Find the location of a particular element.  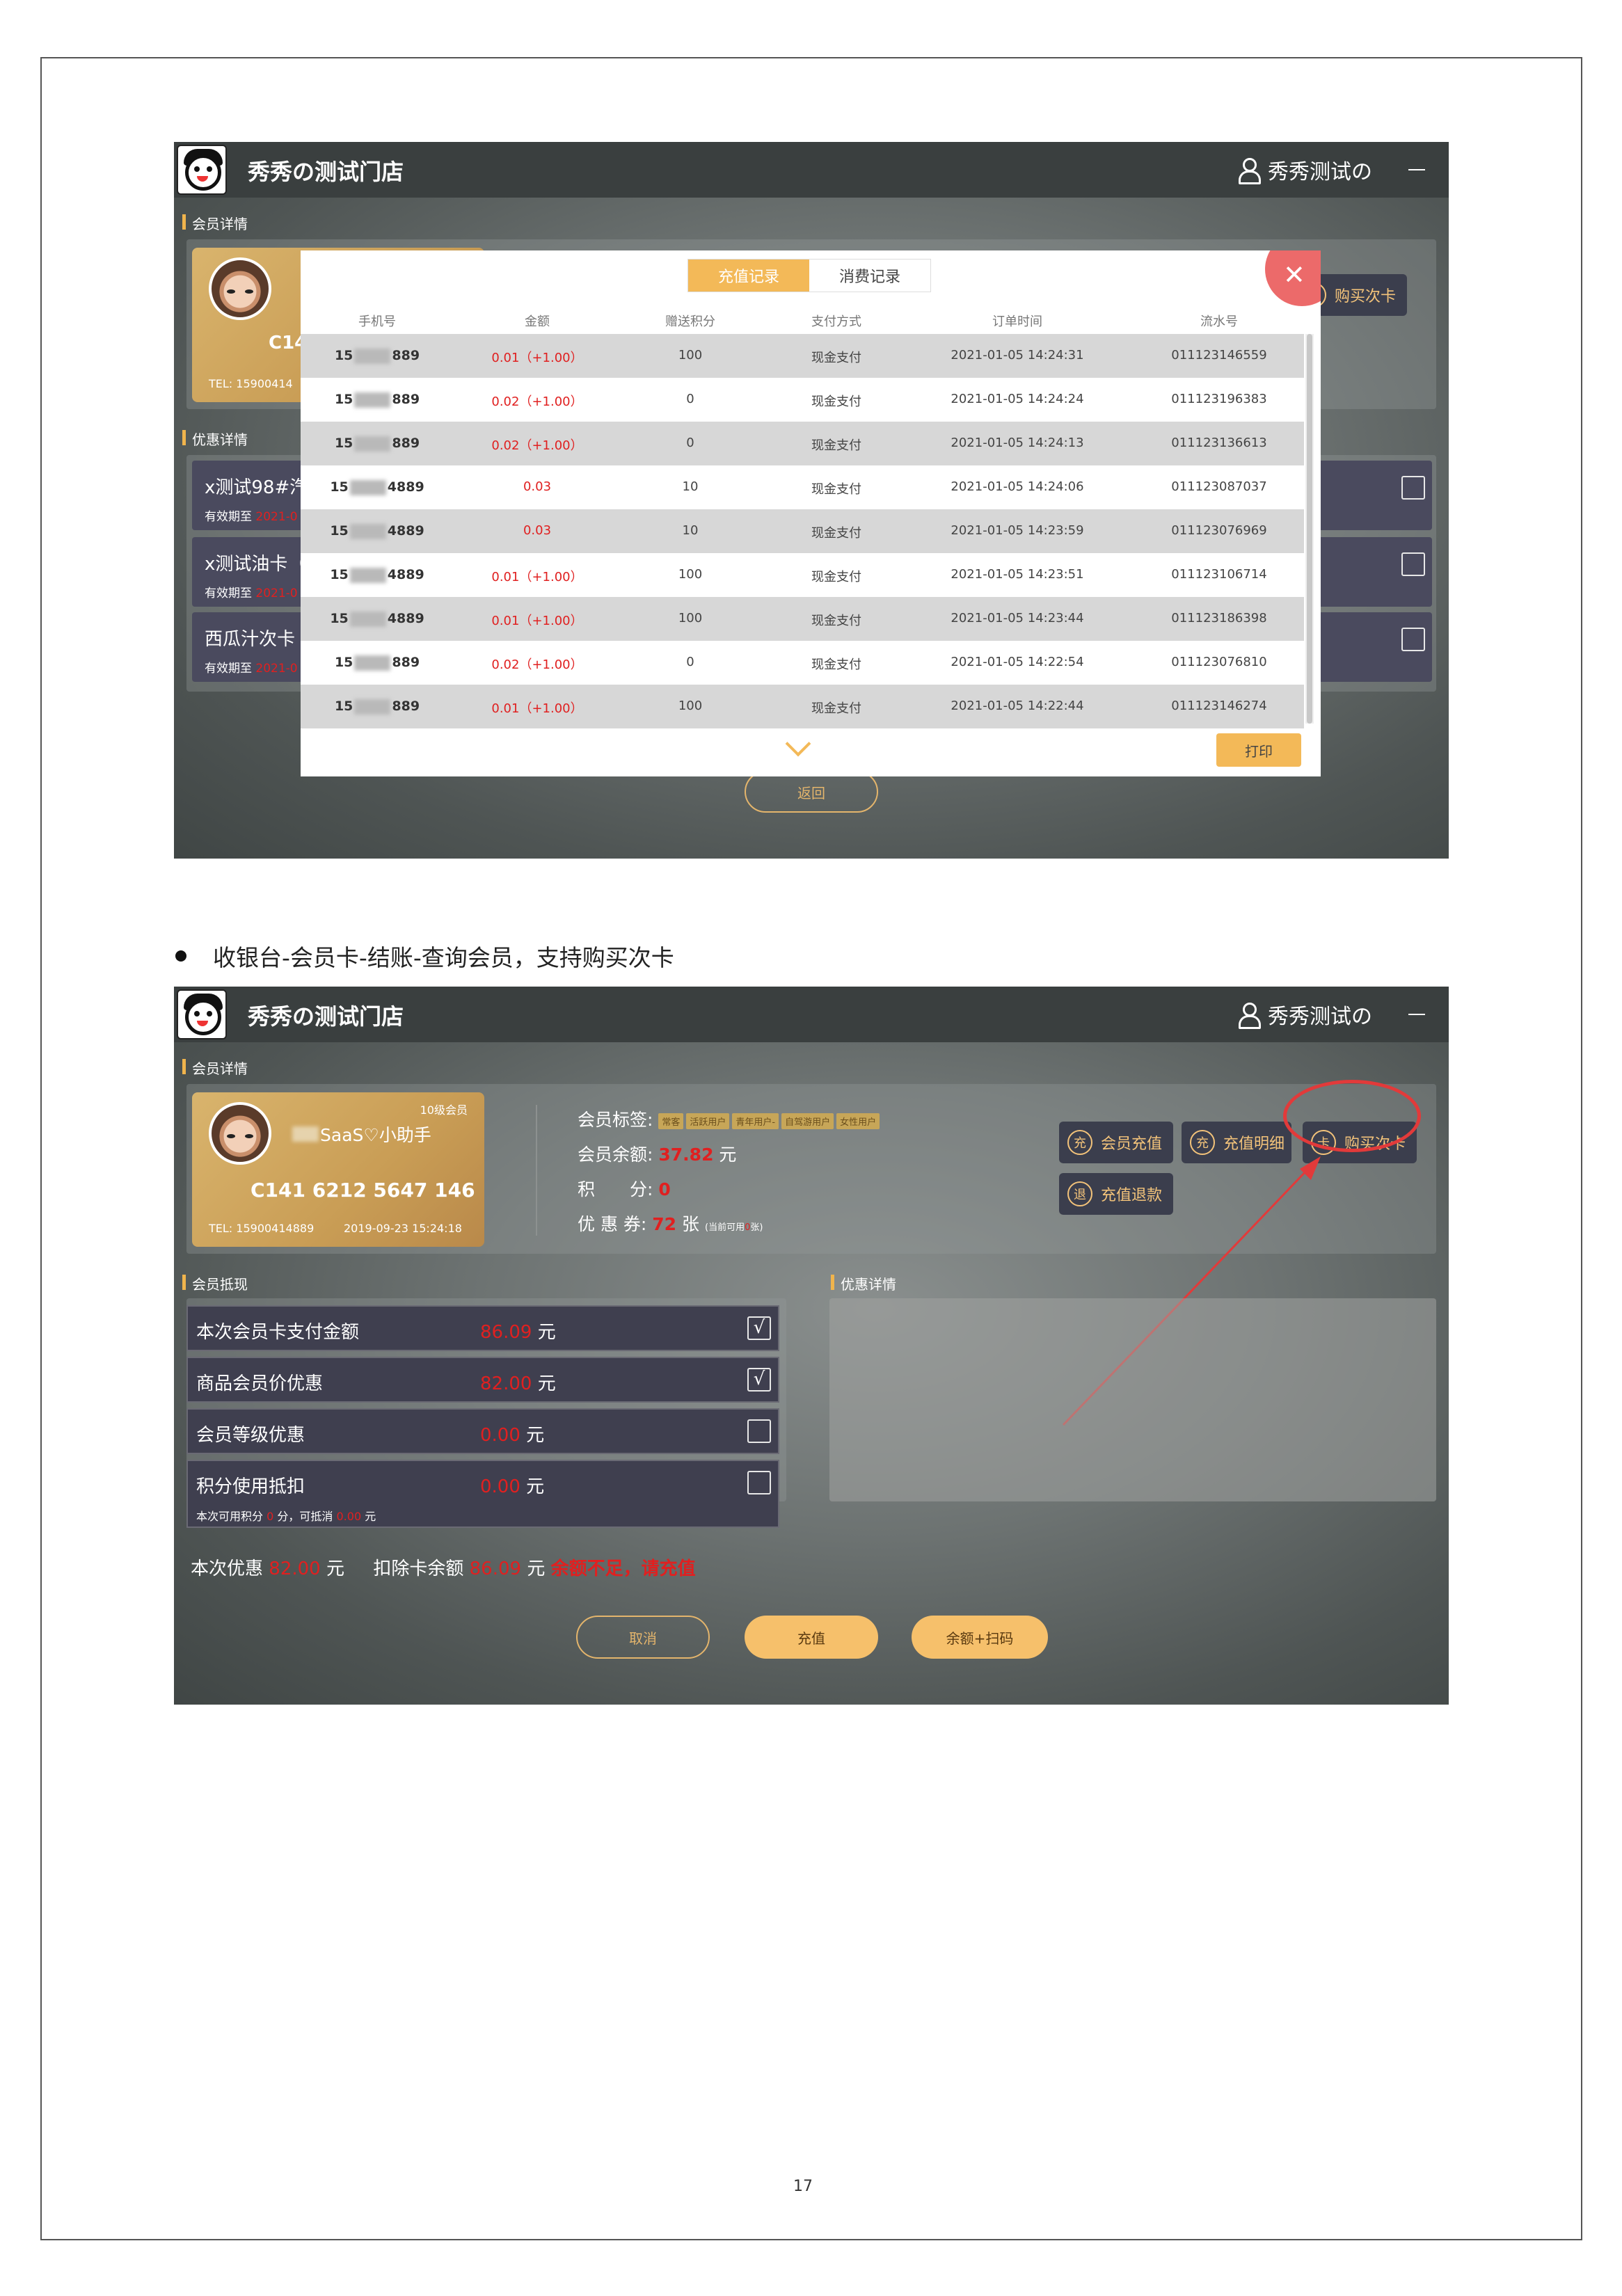

coupon-name: x测试油卡（ is located at coordinates (255, 565).